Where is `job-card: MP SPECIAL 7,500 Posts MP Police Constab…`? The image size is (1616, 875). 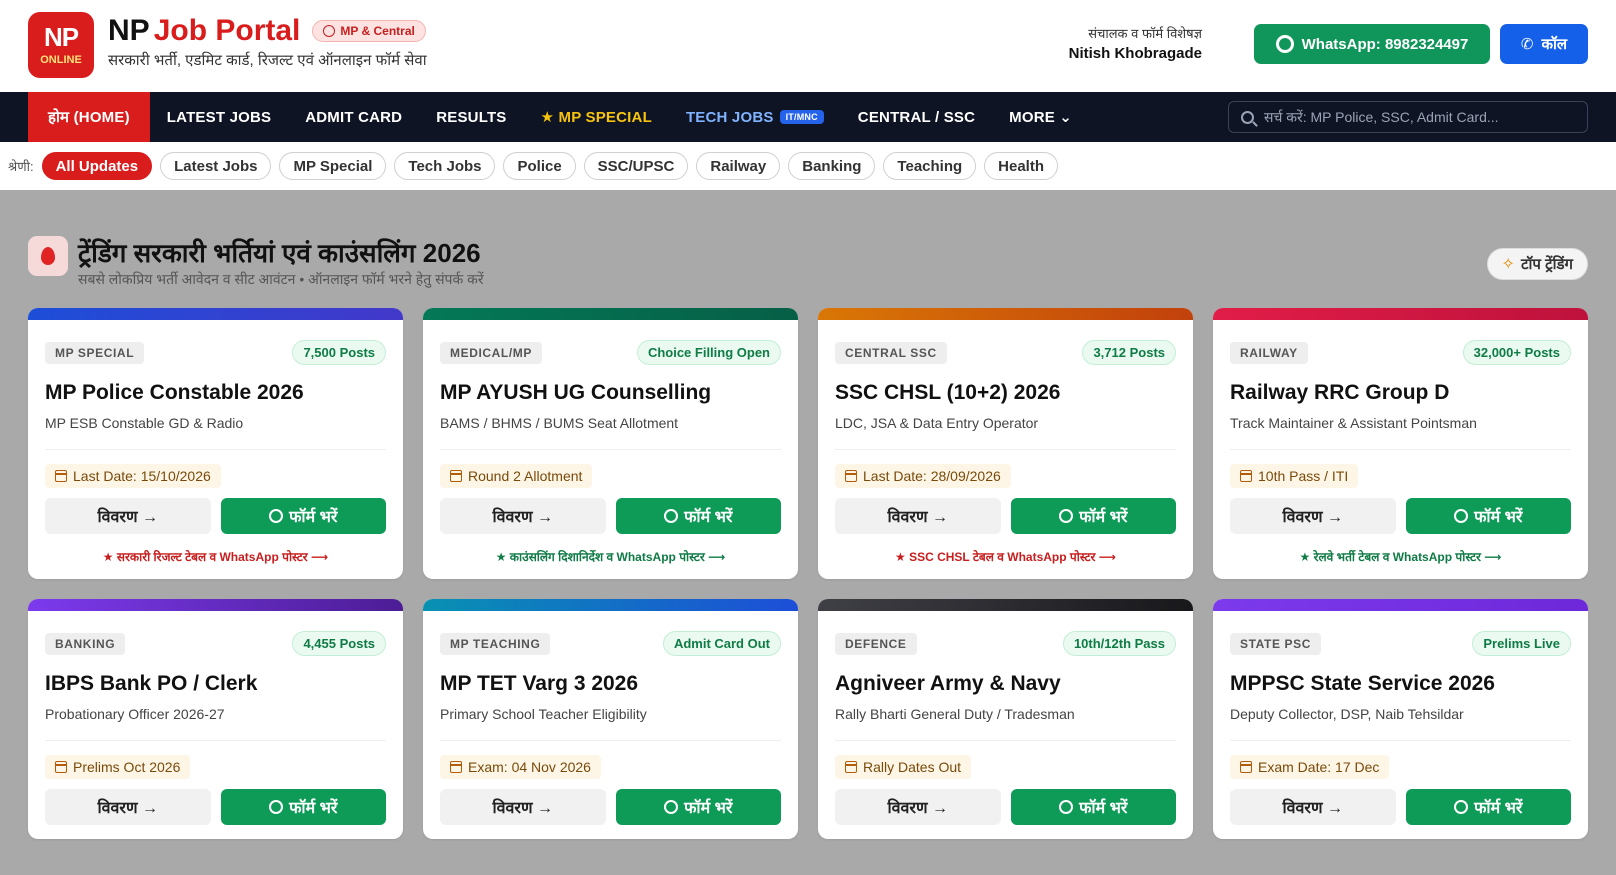
job-card: MP SPECIAL 7,500 Posts MP Police Constab… is located at coordinates (215, 443).